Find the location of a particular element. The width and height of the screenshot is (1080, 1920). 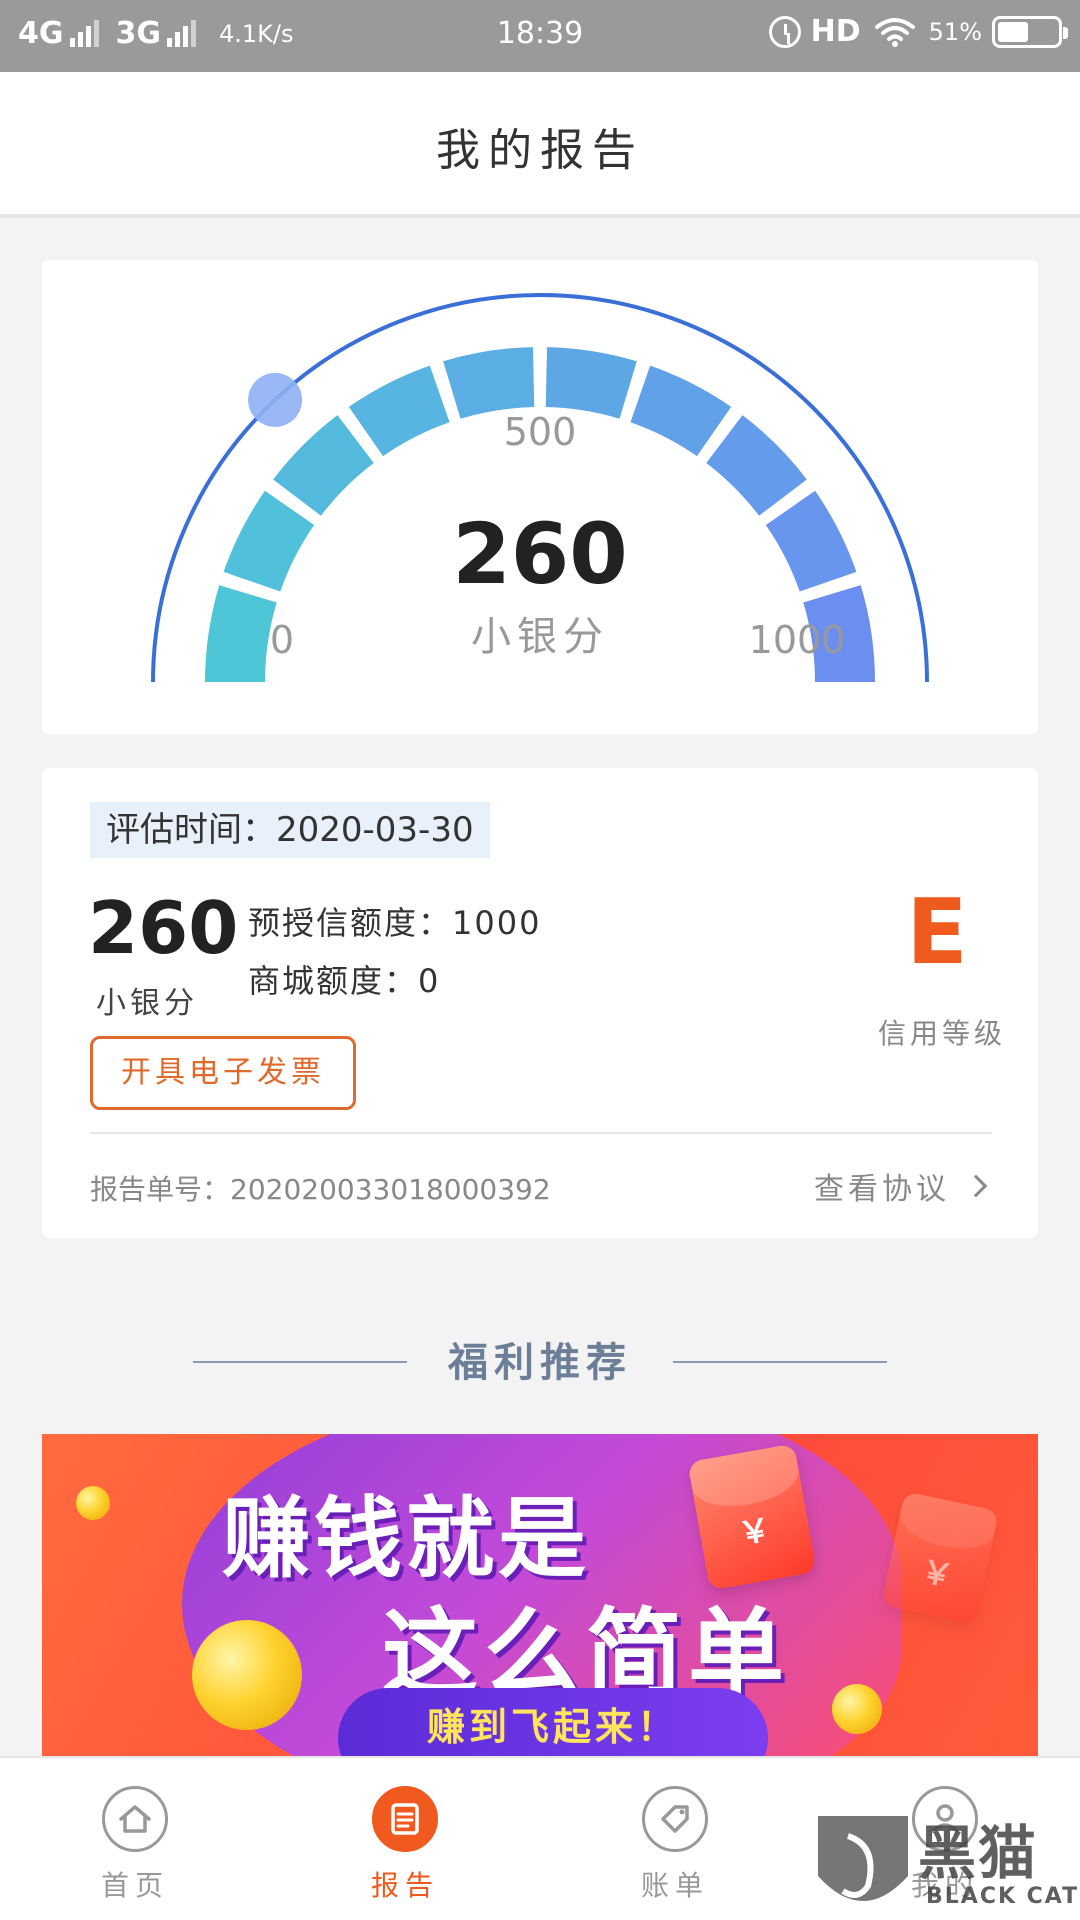

nav-bill: 账单 is located at coordinates (675, 1839).